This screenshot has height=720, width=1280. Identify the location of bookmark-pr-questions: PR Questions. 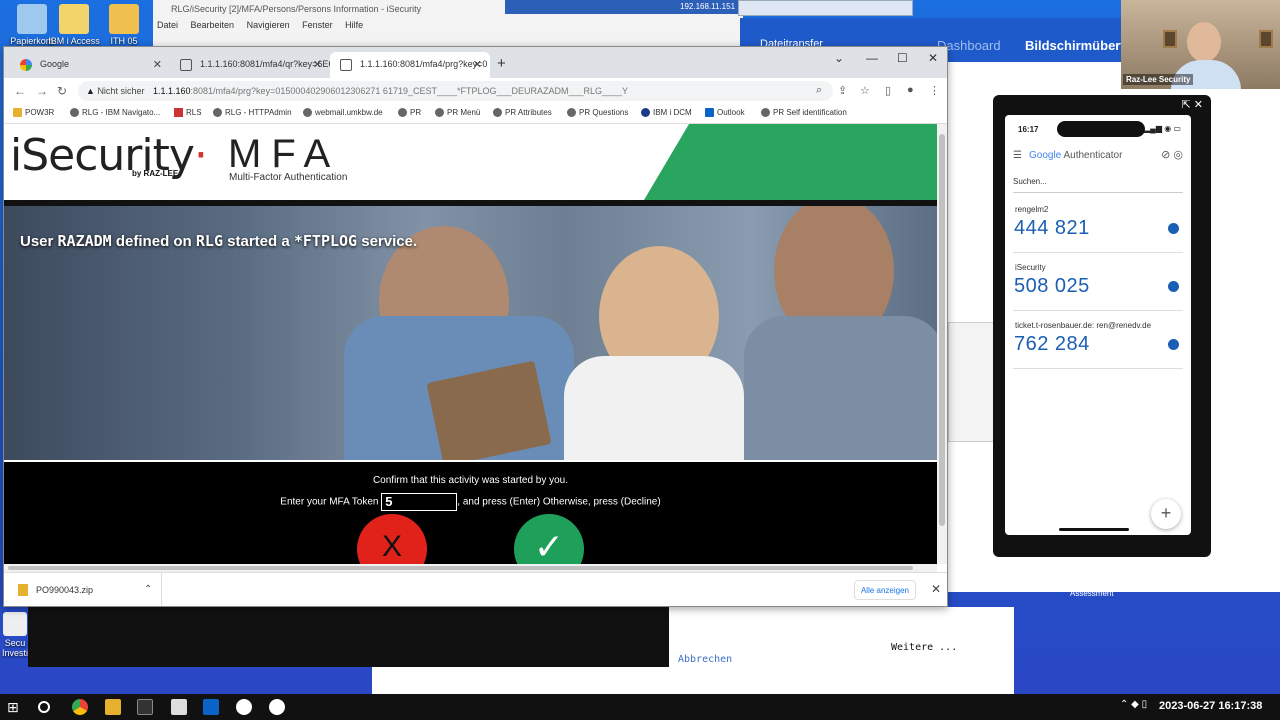
(597, 112).